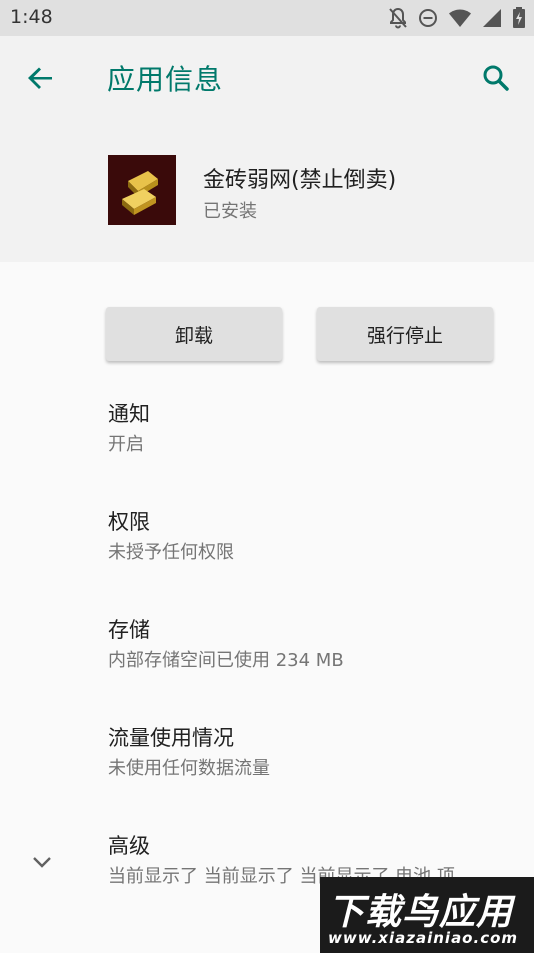 The image size is (534, 953). Describe the element at coordinates (31, 17) in the screenshot. I see `status-time: 1:48` at that location.